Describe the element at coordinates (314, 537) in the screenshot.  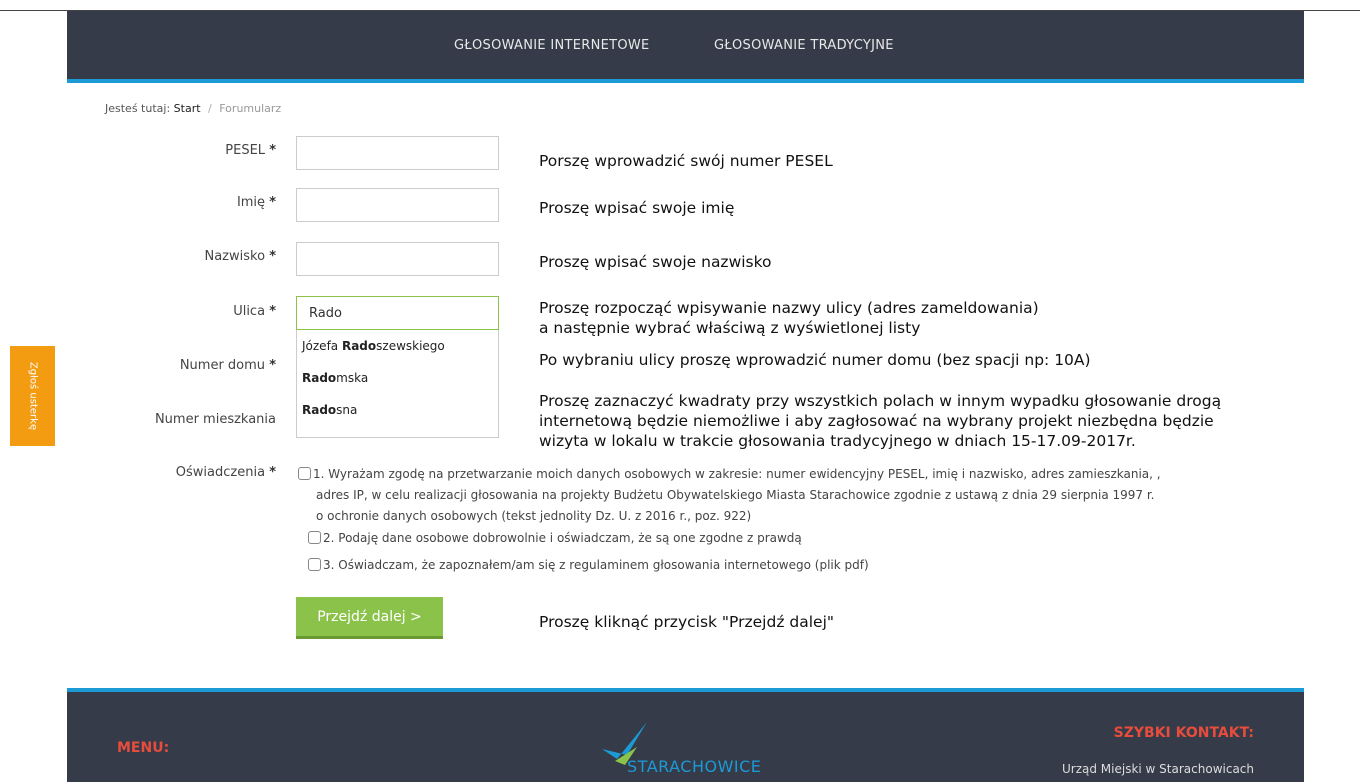
I see `declaration-2-checkbox` at that location.